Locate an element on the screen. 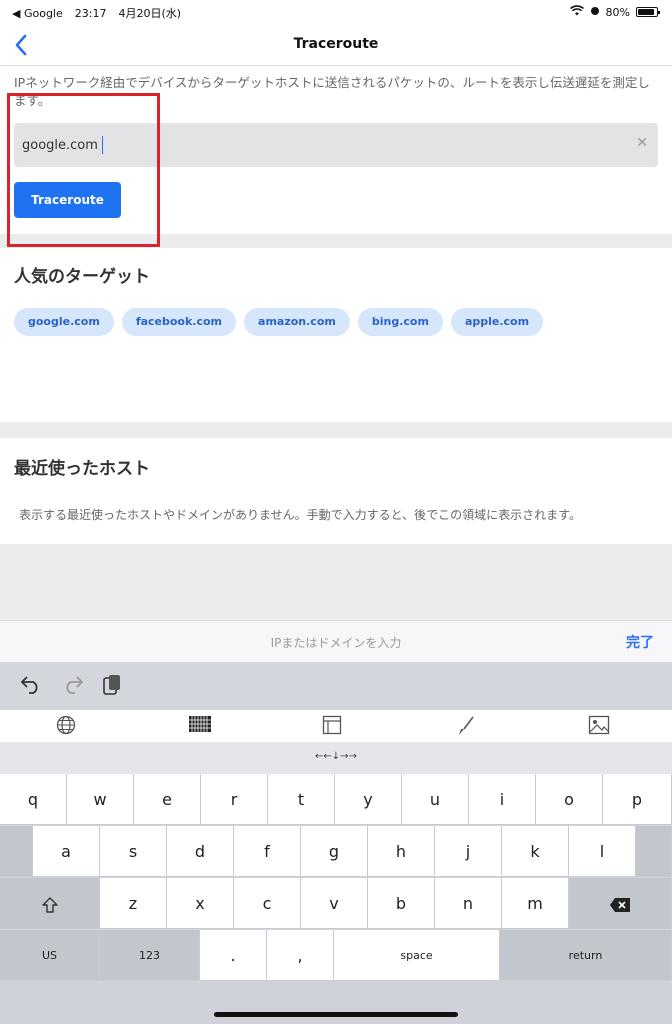  key-n: n is located at coordinates (468, 903).